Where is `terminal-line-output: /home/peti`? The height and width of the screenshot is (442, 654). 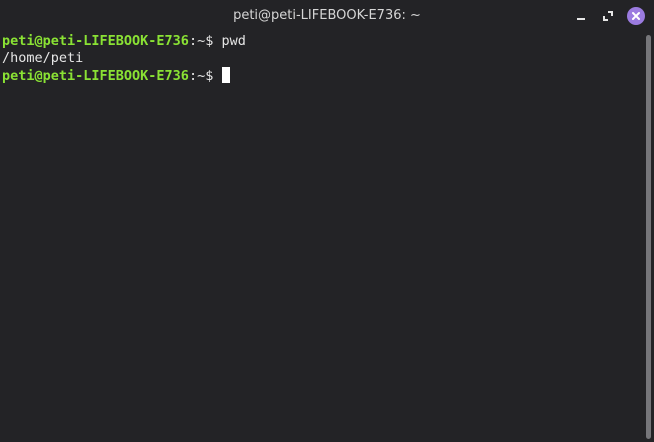 terminal-line-output: /home/peti is located at coordinates (42, 58).